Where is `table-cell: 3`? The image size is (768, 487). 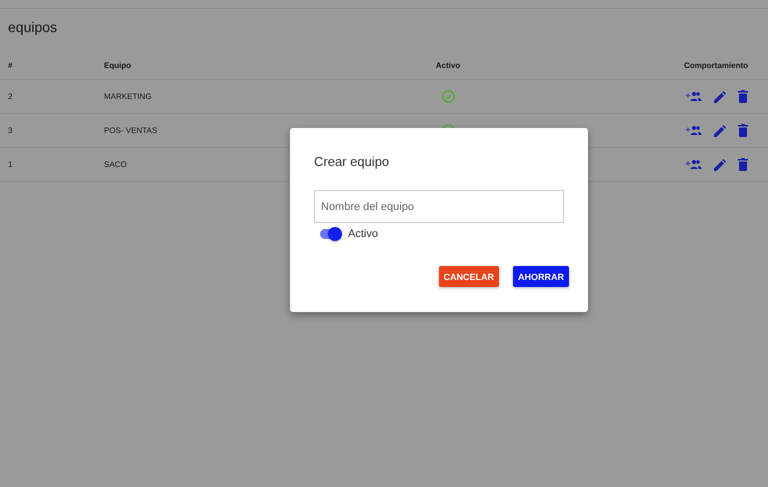 table-cell: 3 is located at coordinates (10, 130).